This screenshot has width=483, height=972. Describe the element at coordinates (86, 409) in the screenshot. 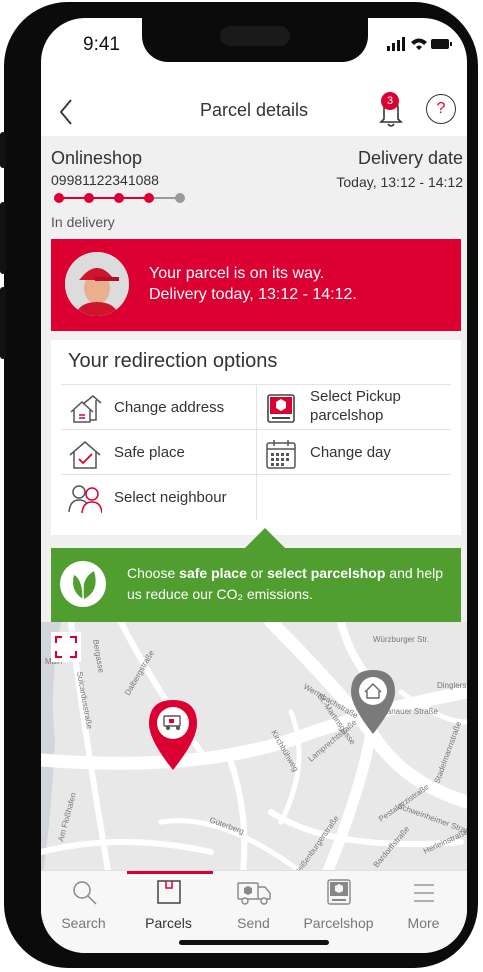

I see `change-address-icon` at that location.